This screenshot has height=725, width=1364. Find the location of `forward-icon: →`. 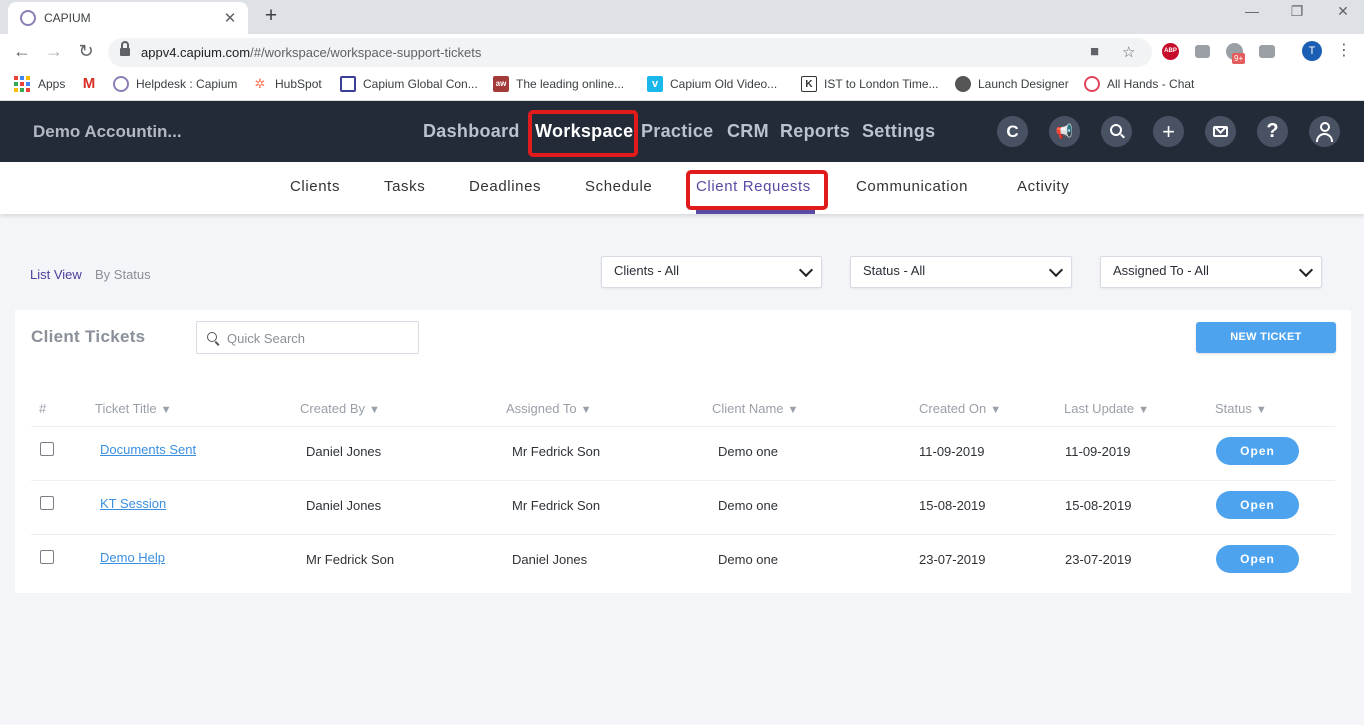

forward-icon: → is located at coordinates (54, 51).